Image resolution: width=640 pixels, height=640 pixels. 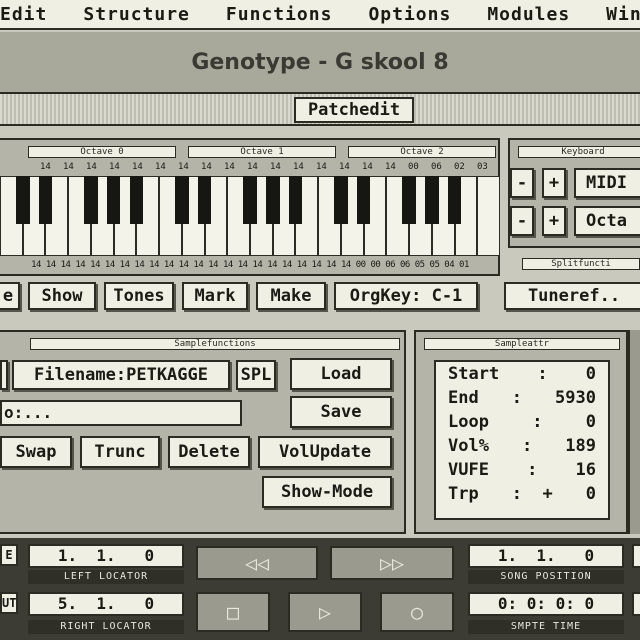 What do you see at coordinates (106, 627) in the screenshot?
I see `right-locator-label: RIGHT LOCATOR` at bounding box center [106, 627].